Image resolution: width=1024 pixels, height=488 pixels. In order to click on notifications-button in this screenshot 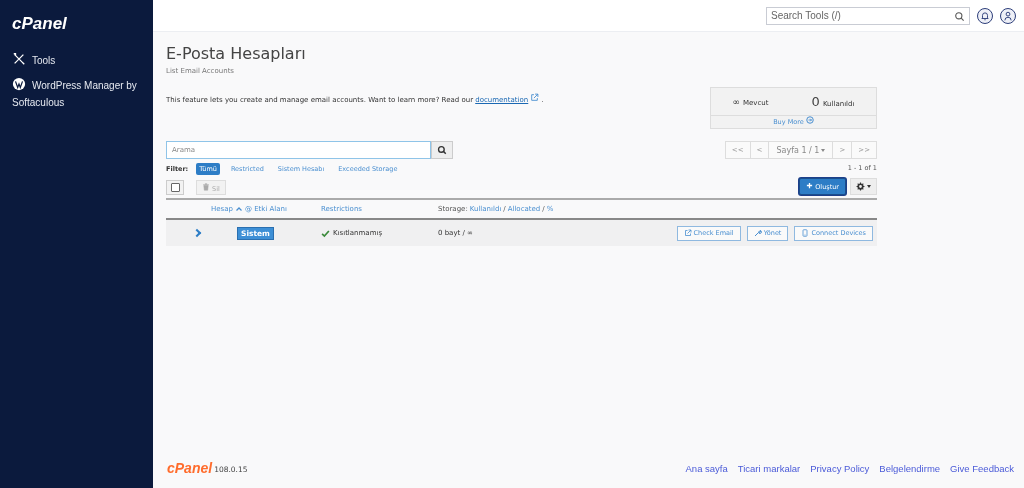, I will do `click(985, 15)`.